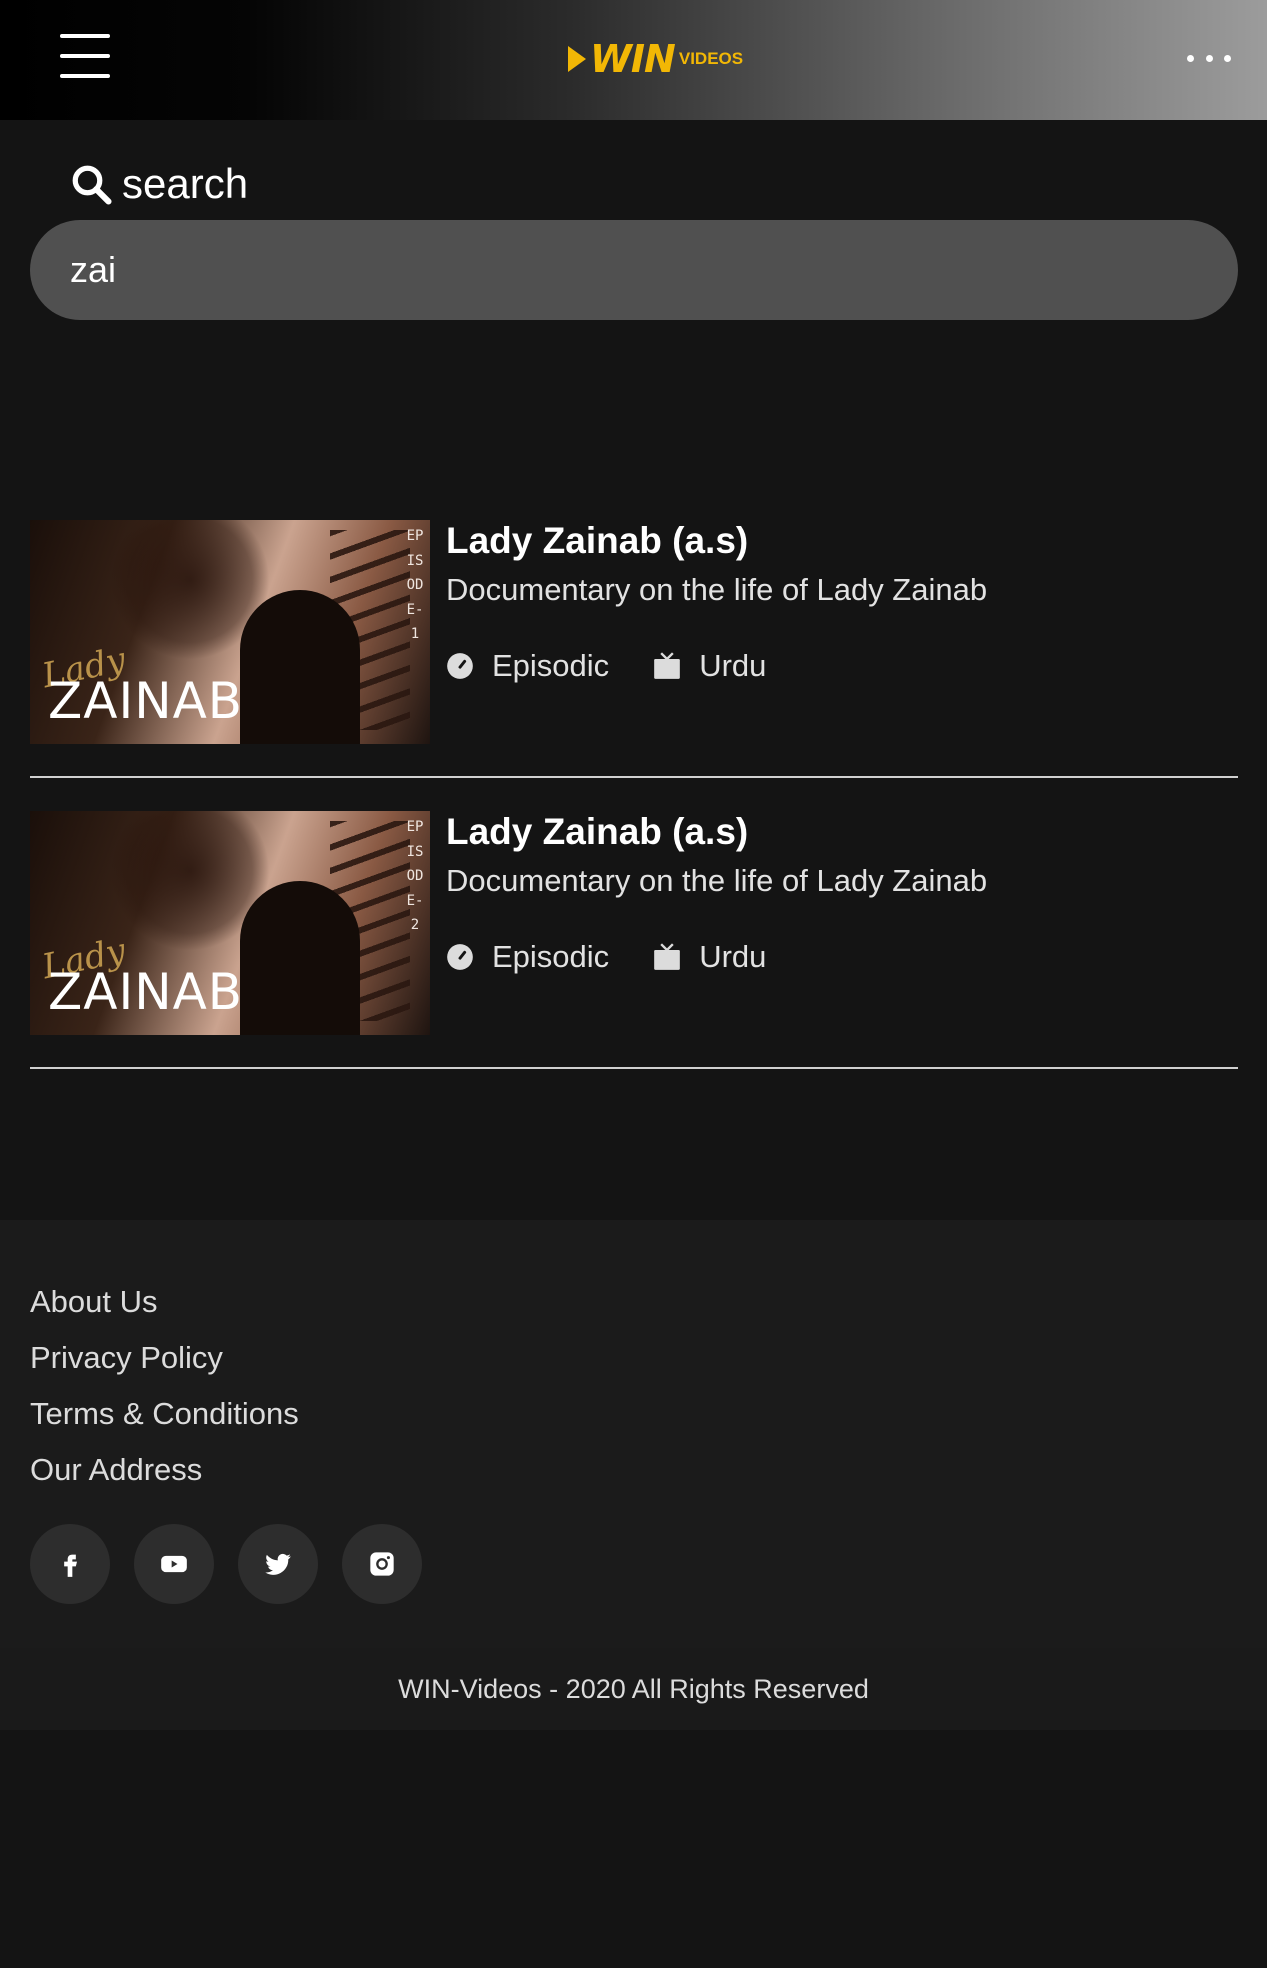  I want to click on top-bar: WIN VIDEOS, so click(633, 60).